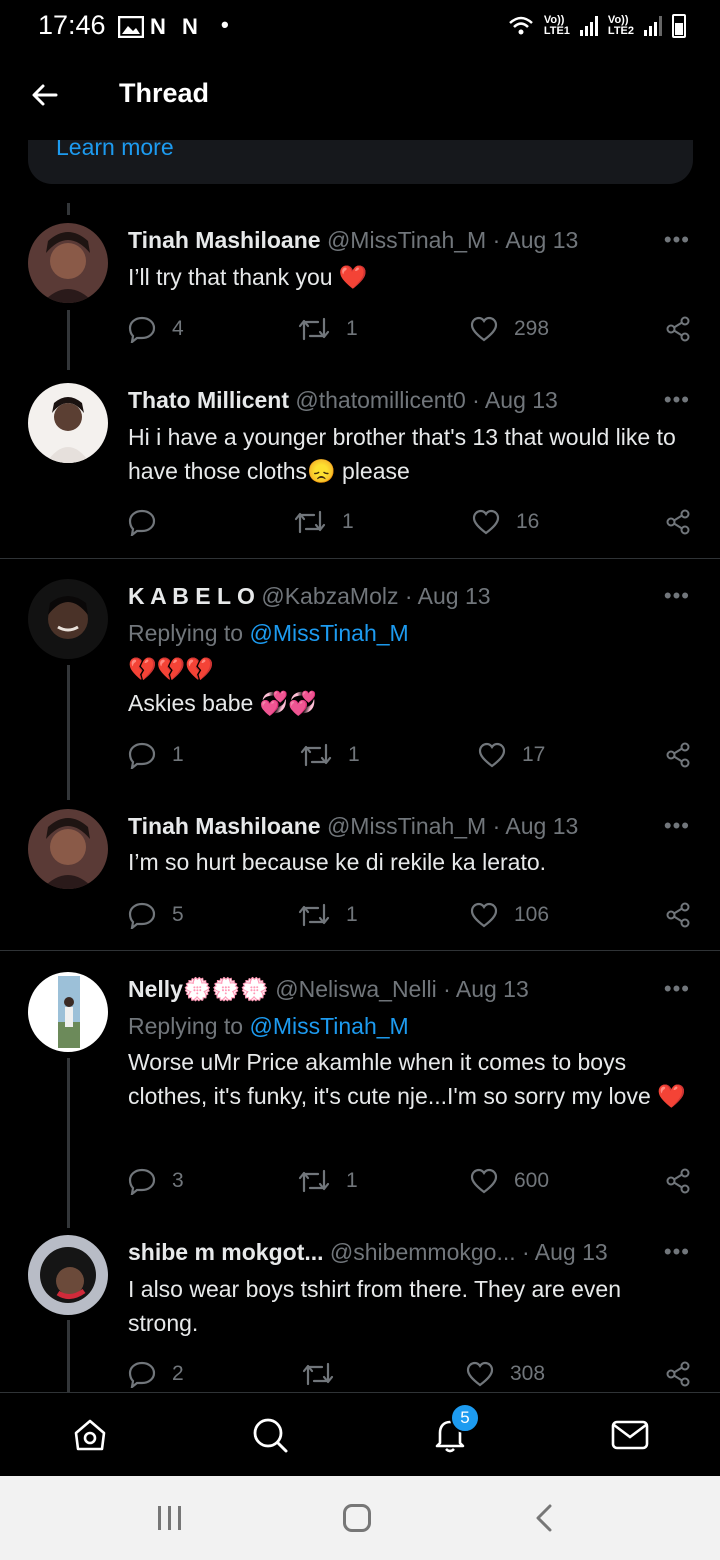 The image size is (720, 1560). I want to click on author-name: Thato Millicent, so click(208, 400).